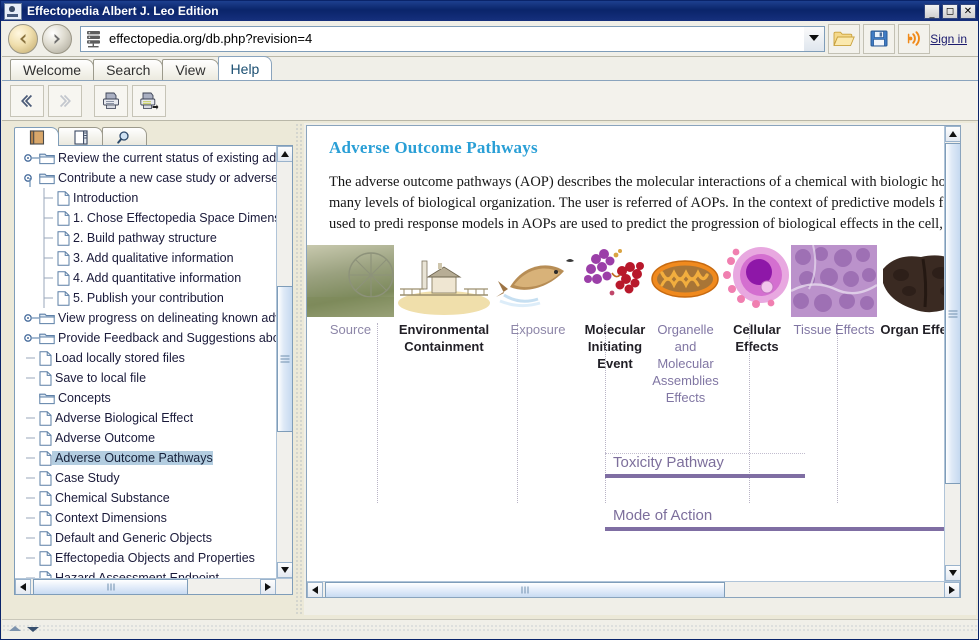 The height and width of the screenshot is (640, 979). I want to click on printer-icon, so click(111, 100).